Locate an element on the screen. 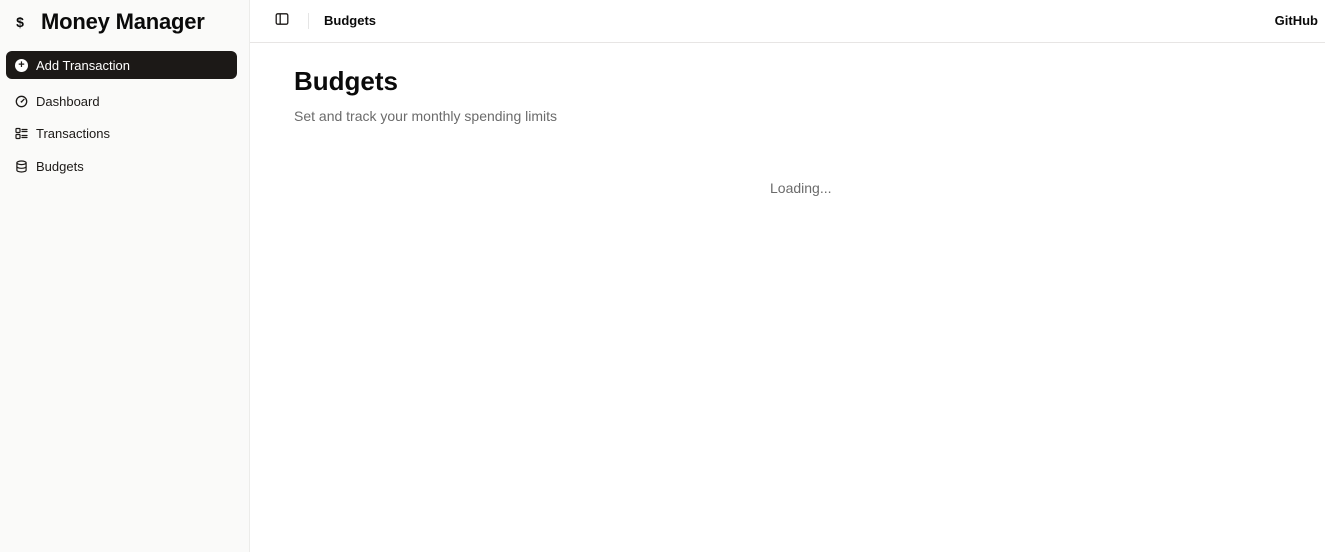 The image size is (1325, 552). add-transaction-label: Add Transaction is located at coordinates (83, 65).